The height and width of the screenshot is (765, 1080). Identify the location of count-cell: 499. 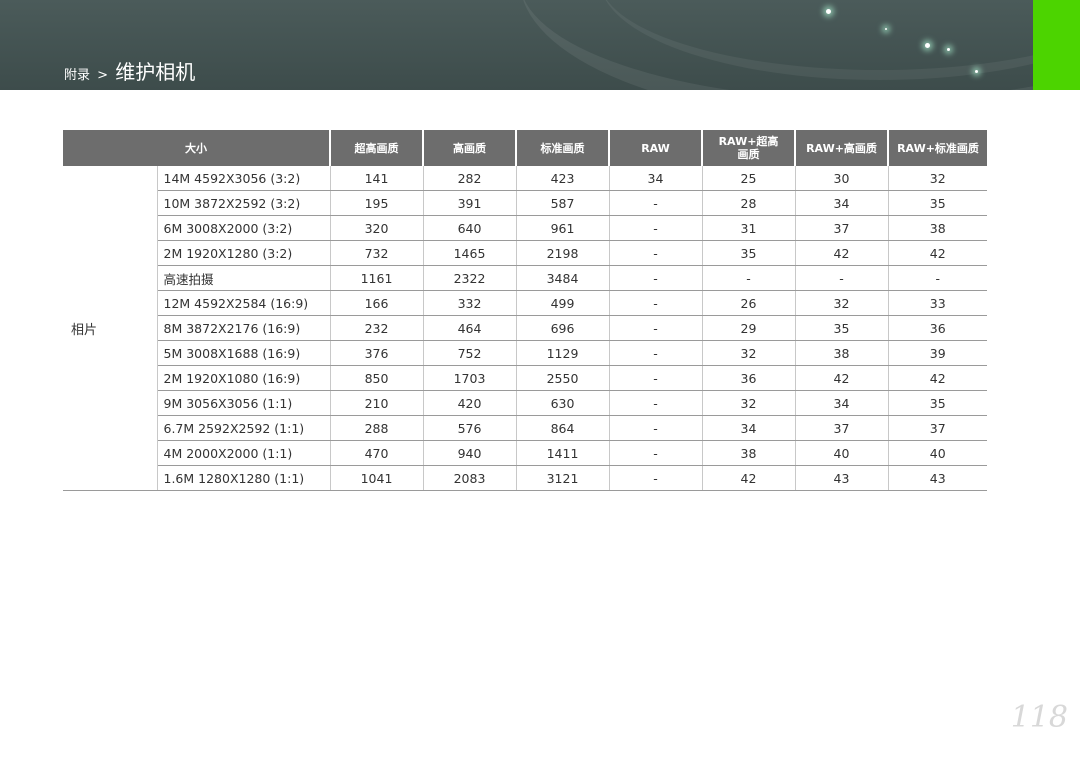
(563, 303).